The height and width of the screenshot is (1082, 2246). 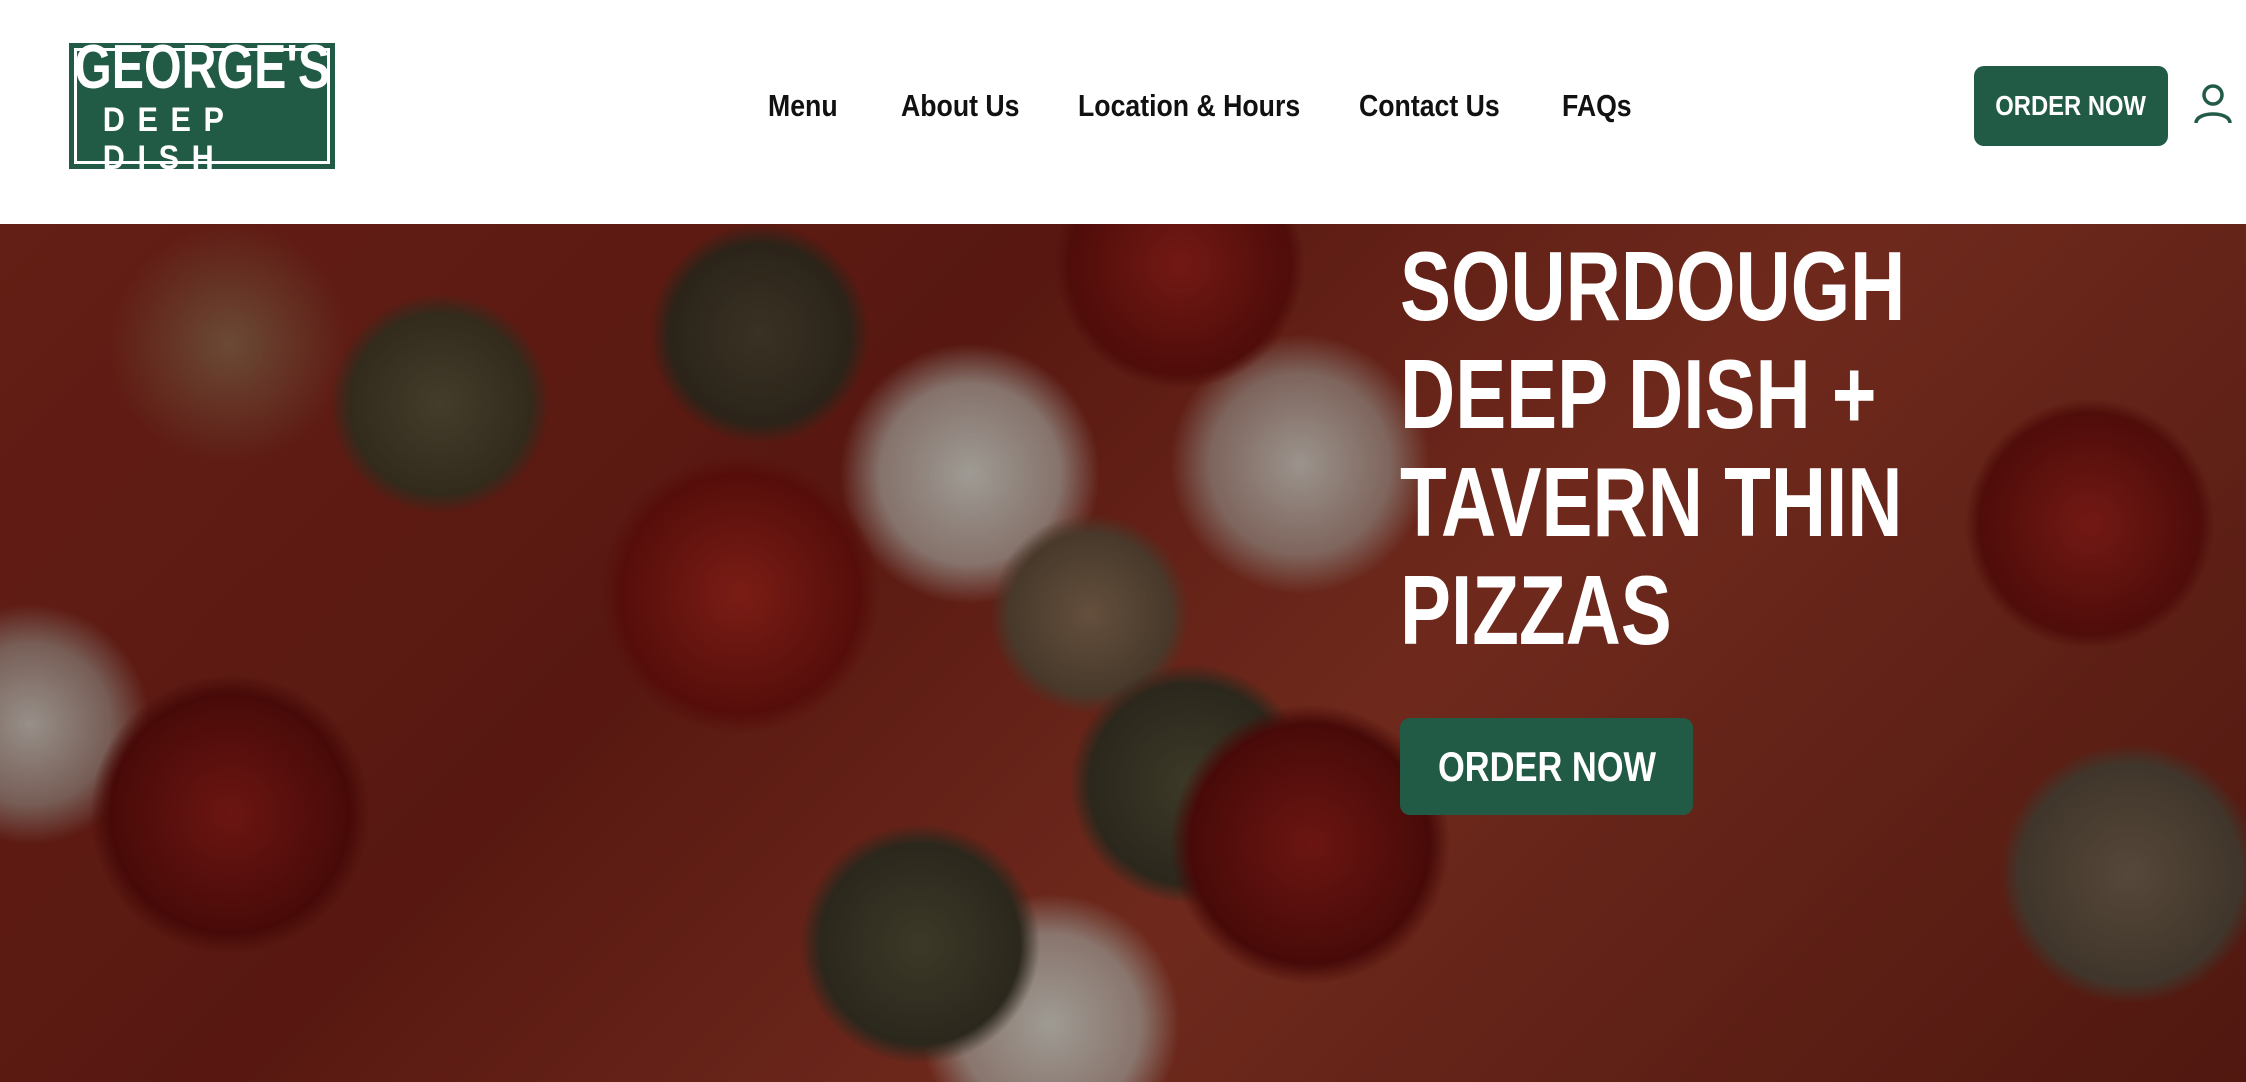 I want to click on hero-order-now-button: ORDER NOW, so click(x=1546, y=766).